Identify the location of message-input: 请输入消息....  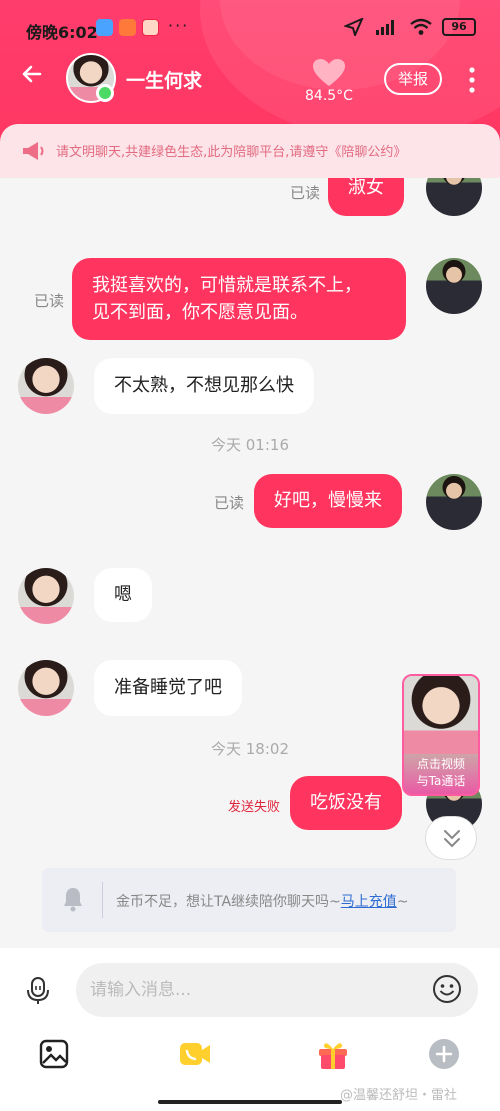
(277, 990).